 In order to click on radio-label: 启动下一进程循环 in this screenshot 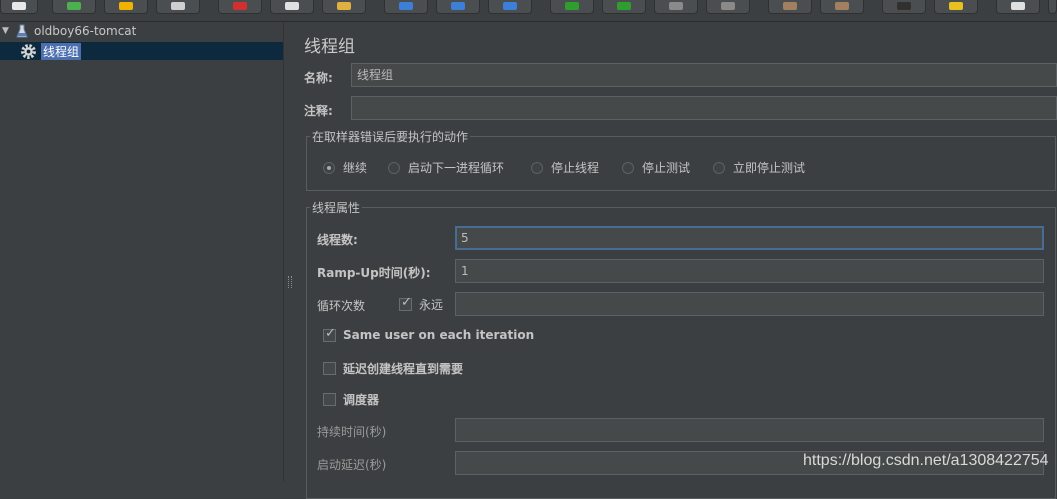, I will do `click(456, 168)`.